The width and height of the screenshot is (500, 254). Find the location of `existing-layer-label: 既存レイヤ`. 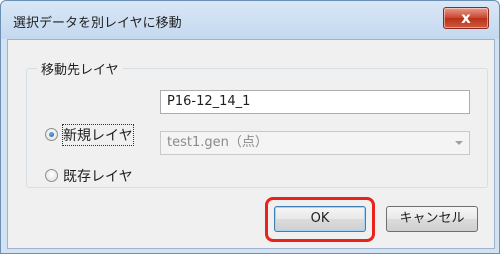

existing-layer-label: 既存レイヤ is located at coordinates (98, 176).